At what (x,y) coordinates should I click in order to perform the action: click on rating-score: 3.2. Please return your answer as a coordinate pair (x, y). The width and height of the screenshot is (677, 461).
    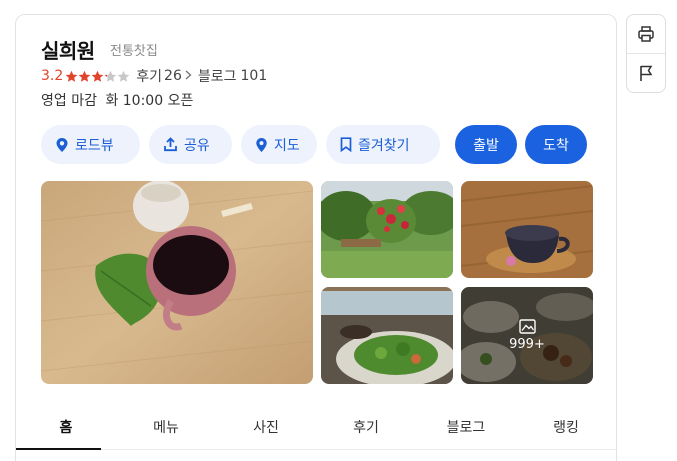
    Looking at the image, I should click on (52, 76).